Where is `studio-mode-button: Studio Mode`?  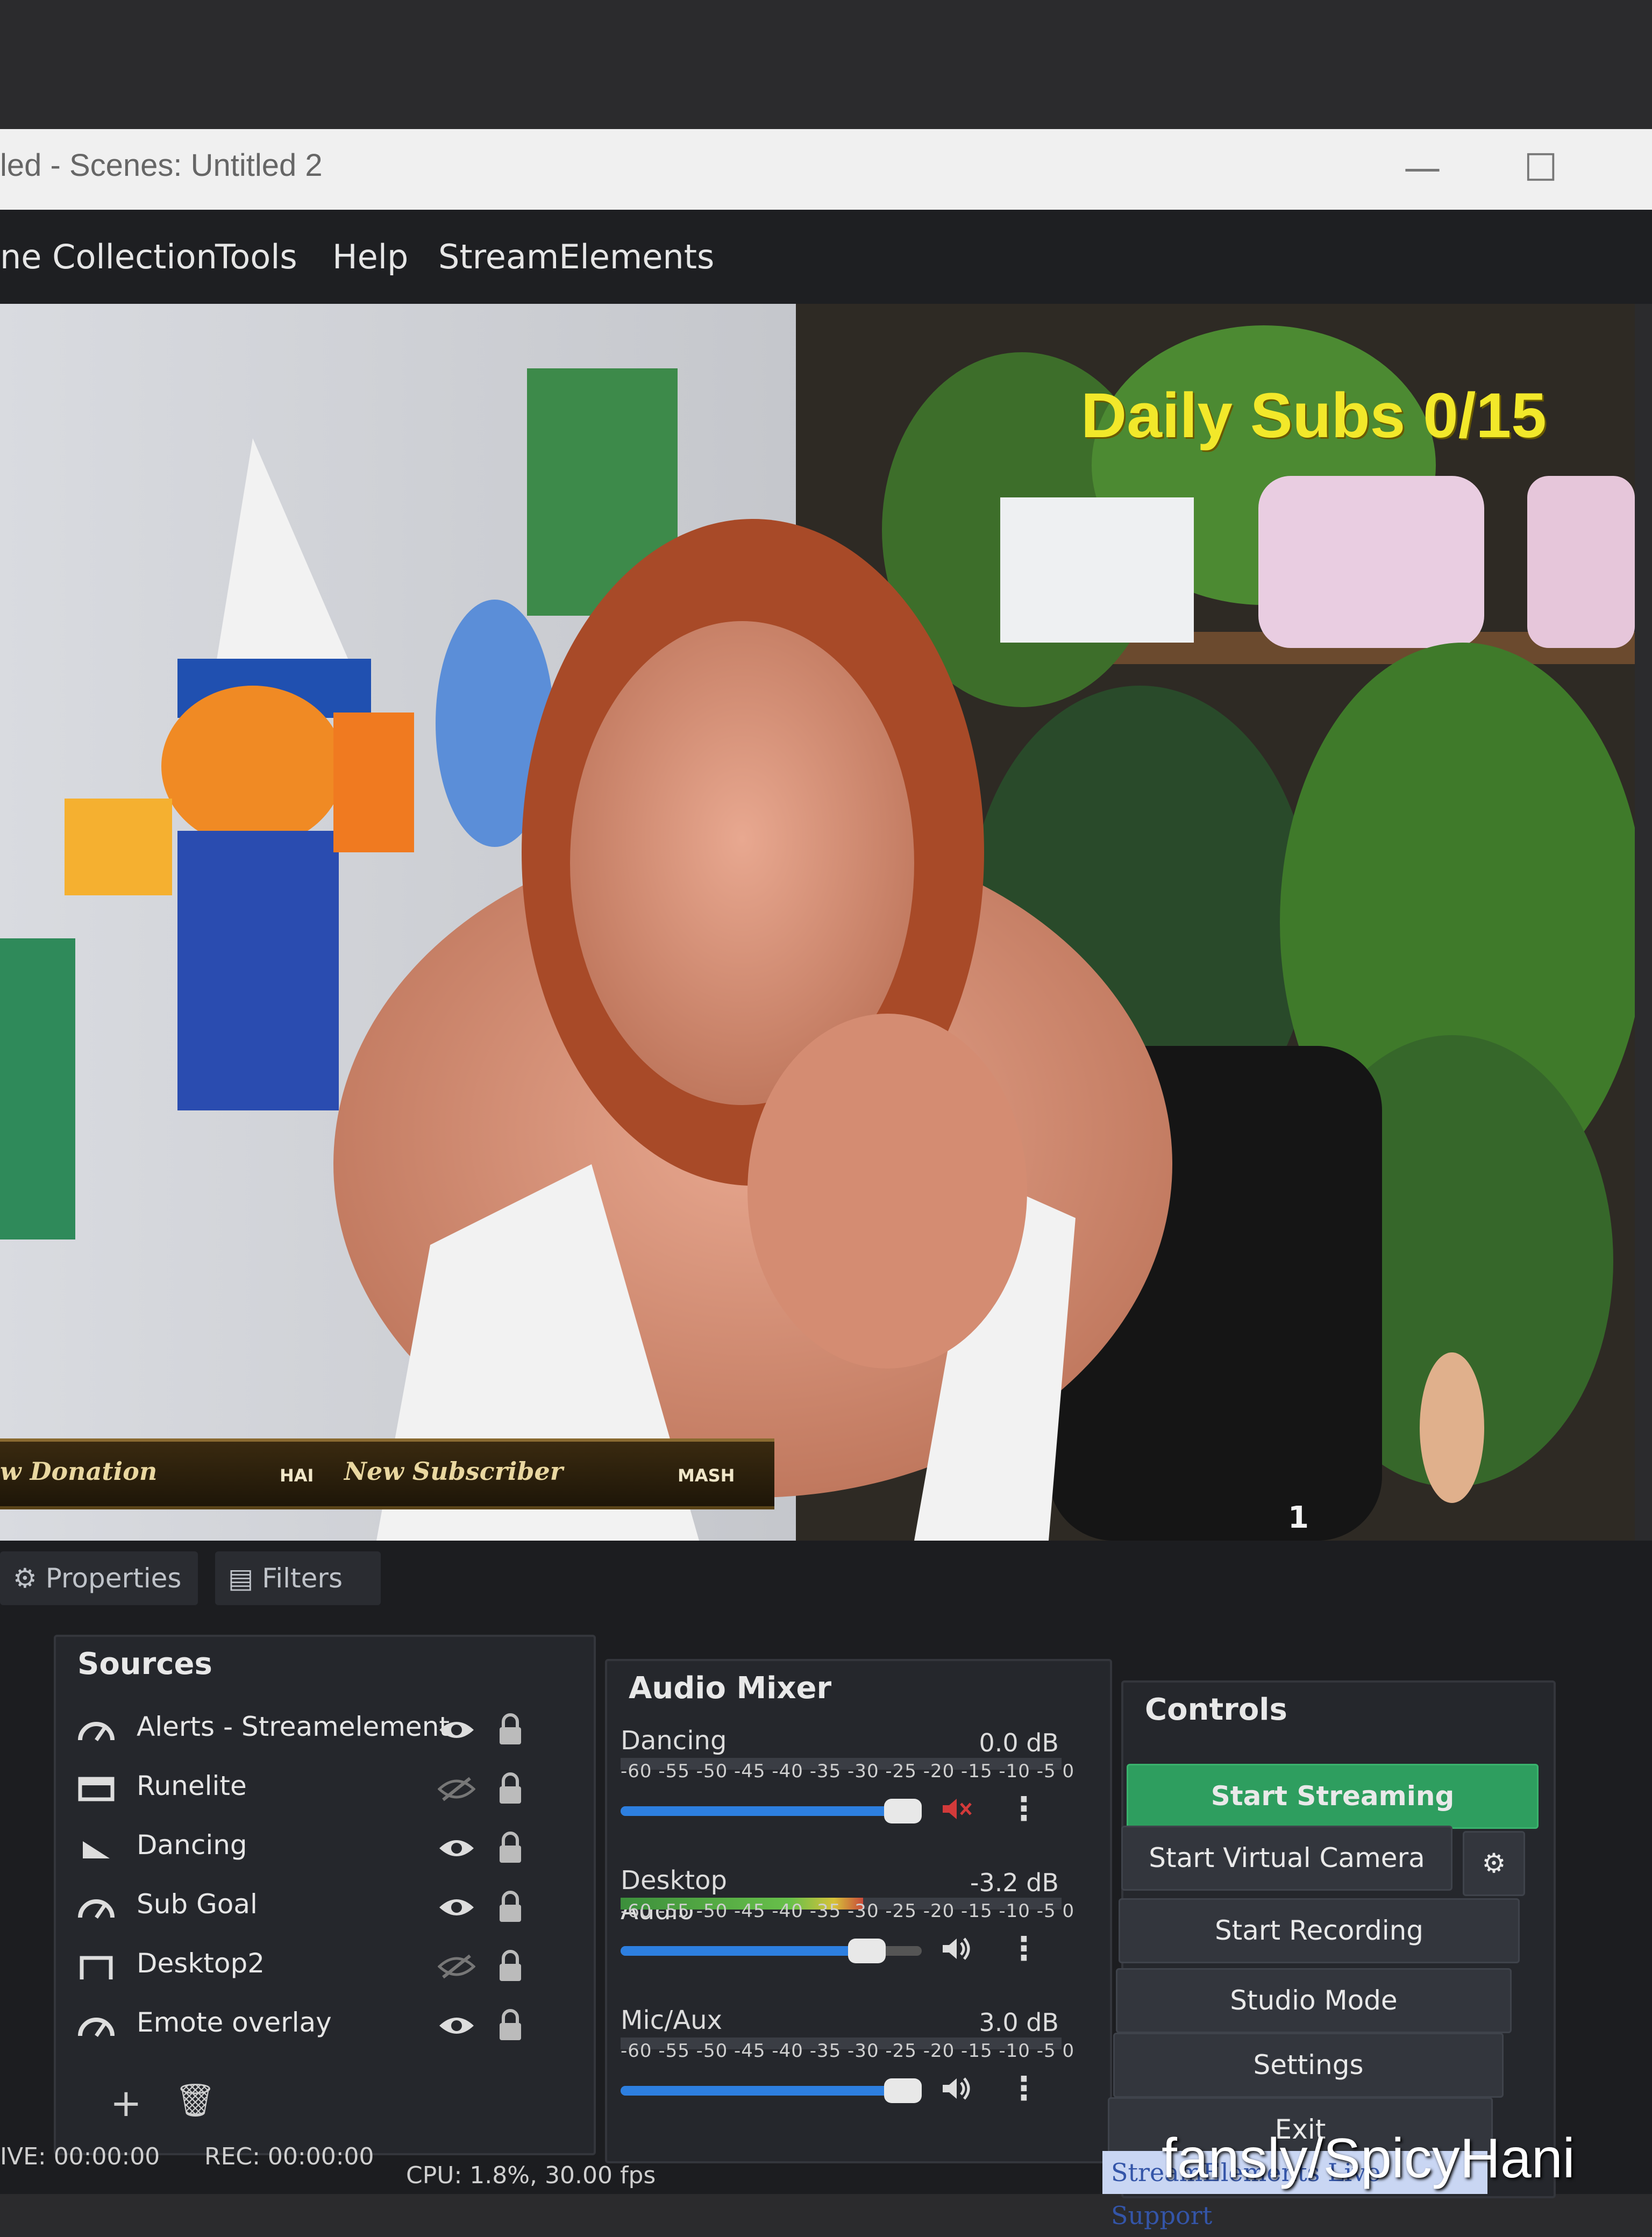 studio-mode-button: Studio Mode is located at coordinates (1314, 2001).